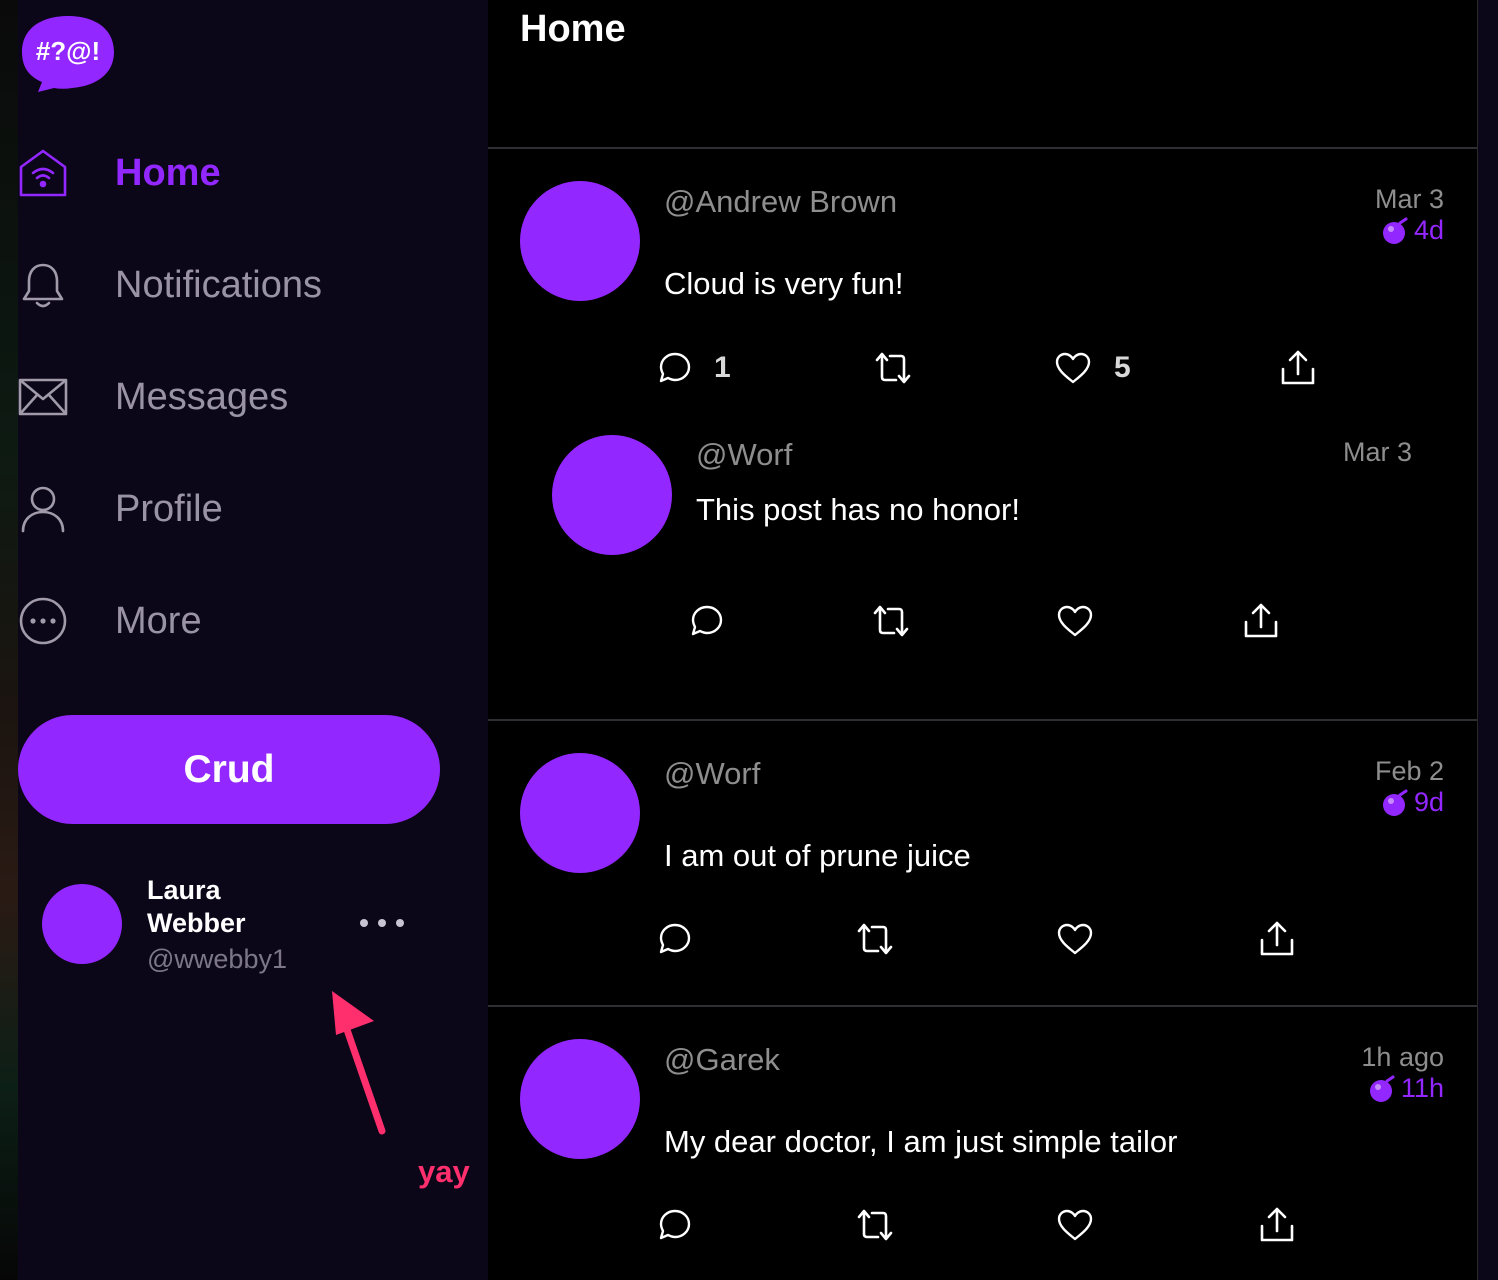  Describe the element at coordinates (921, 1141) in the screenshot. I see `post-text: My dear doctor, I am just simple tailor` at that location.